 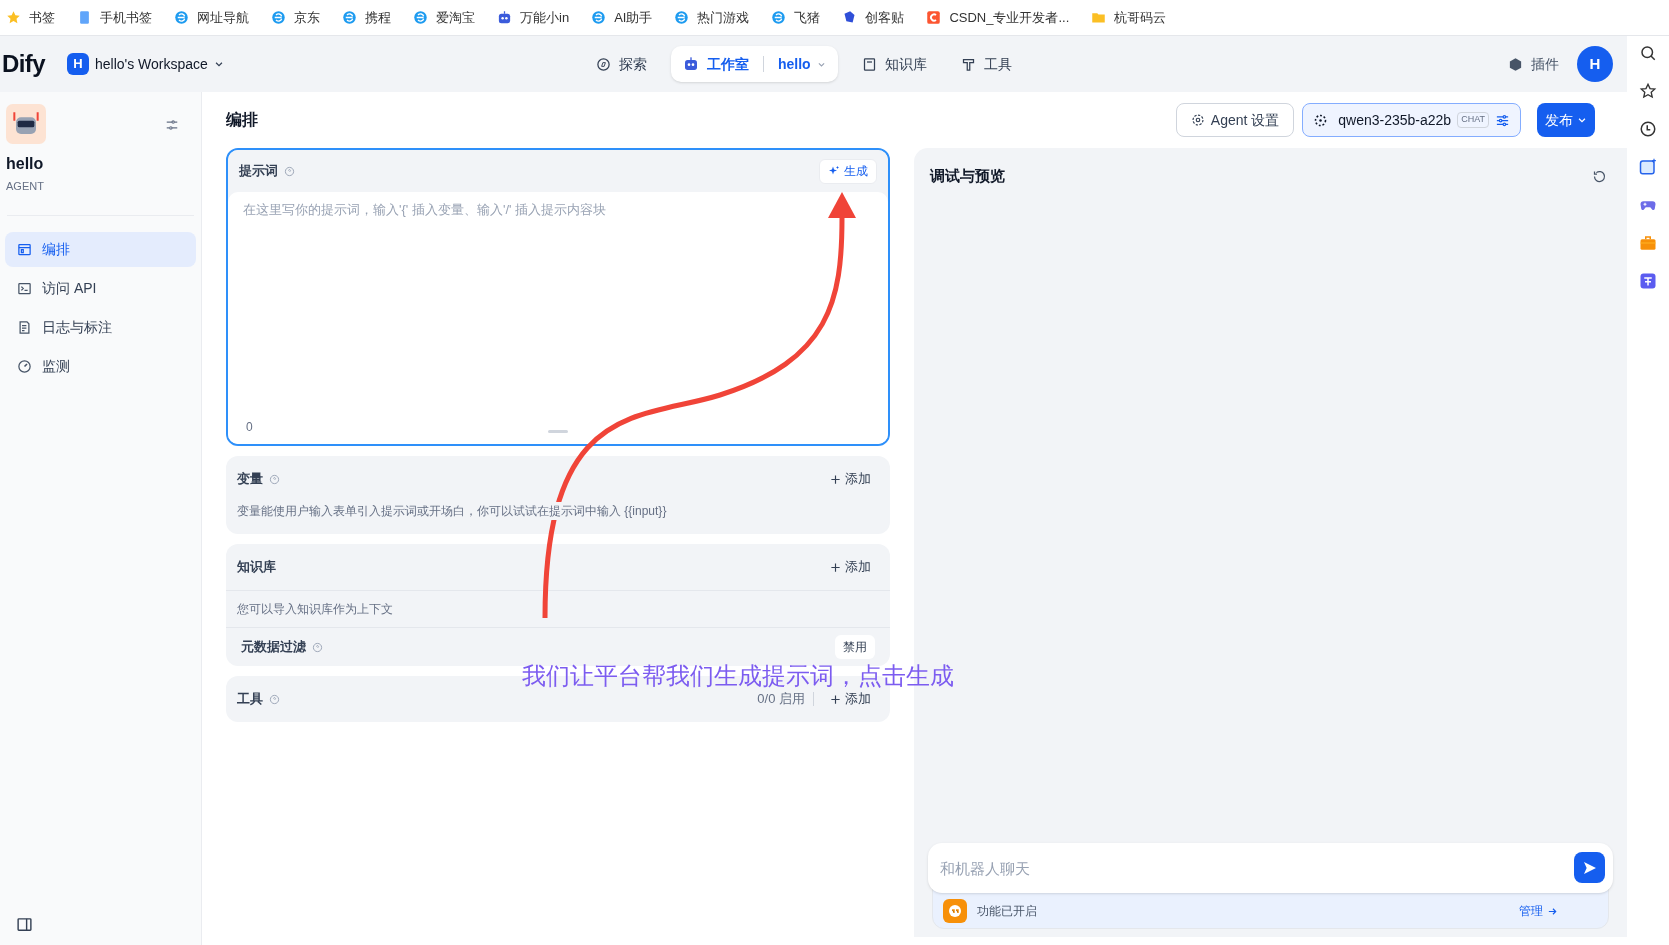 I want to click on bookmark-link: 杭哥码云, so click(x=1129, y=17).